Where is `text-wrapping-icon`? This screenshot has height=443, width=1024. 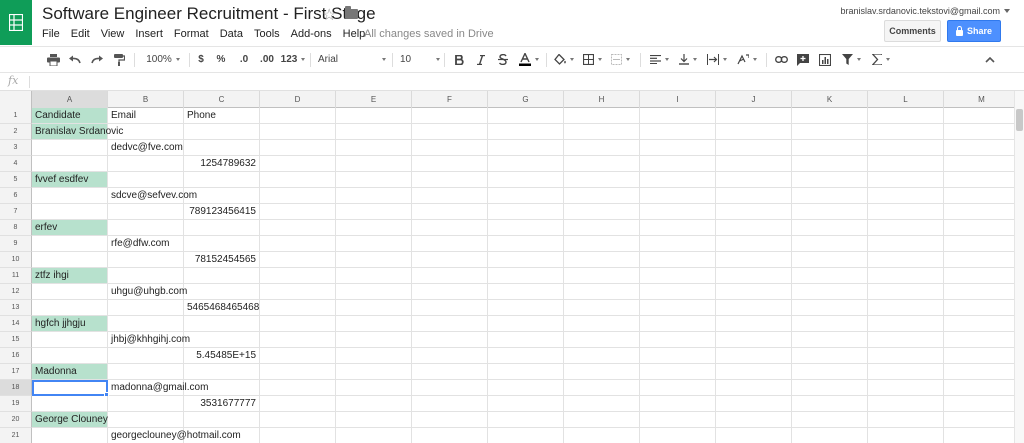 text-wrapping-icon is located at coordinates (717, 59).